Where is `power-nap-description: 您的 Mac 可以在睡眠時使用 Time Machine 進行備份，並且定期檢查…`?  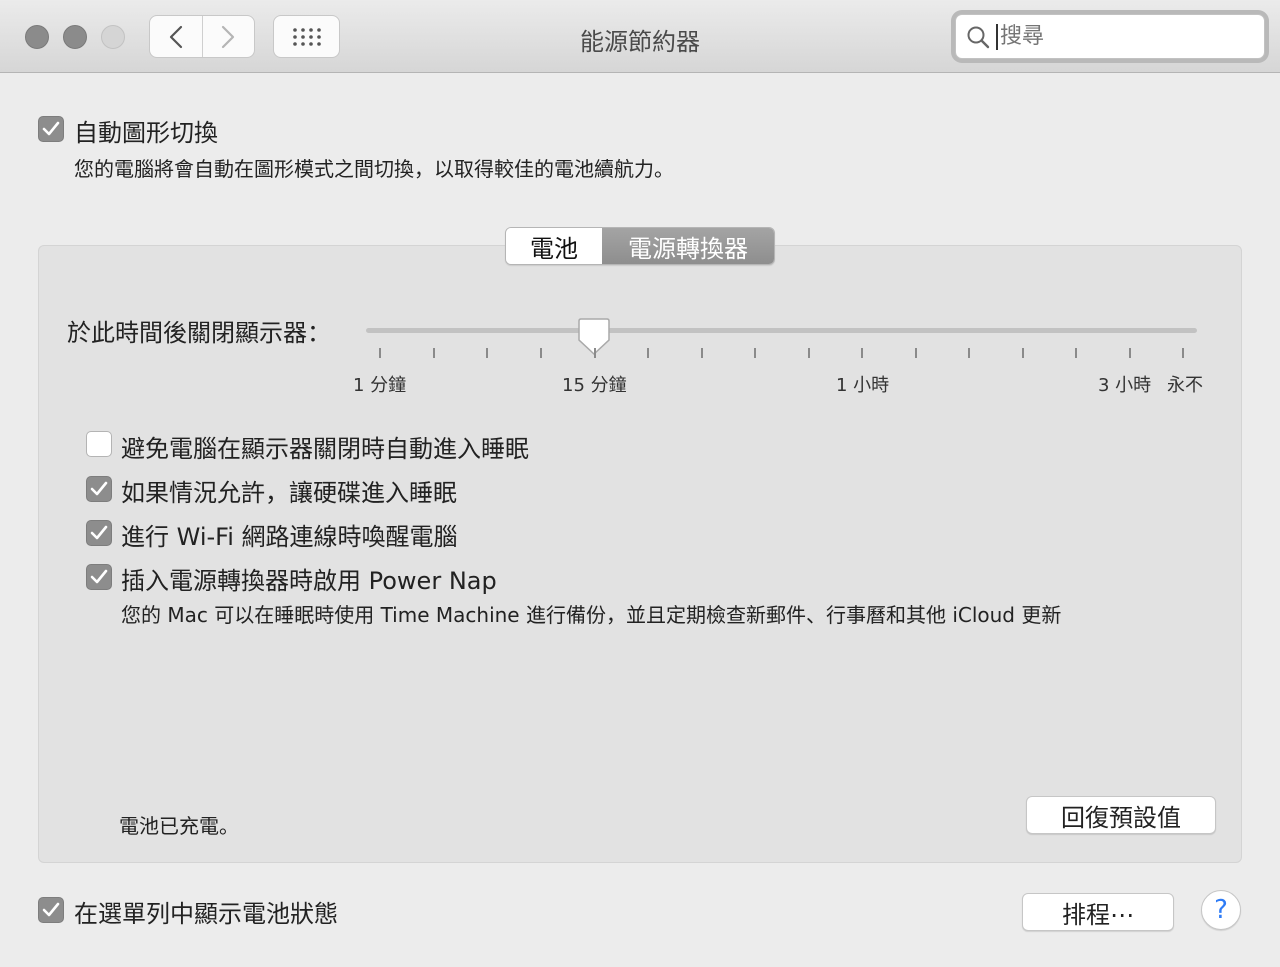
power-nap-description: 您的 Mac 可以在睡眠時使用 Time Machine 進行備份，並且定期檢查… is located at coordinates (591, 615).